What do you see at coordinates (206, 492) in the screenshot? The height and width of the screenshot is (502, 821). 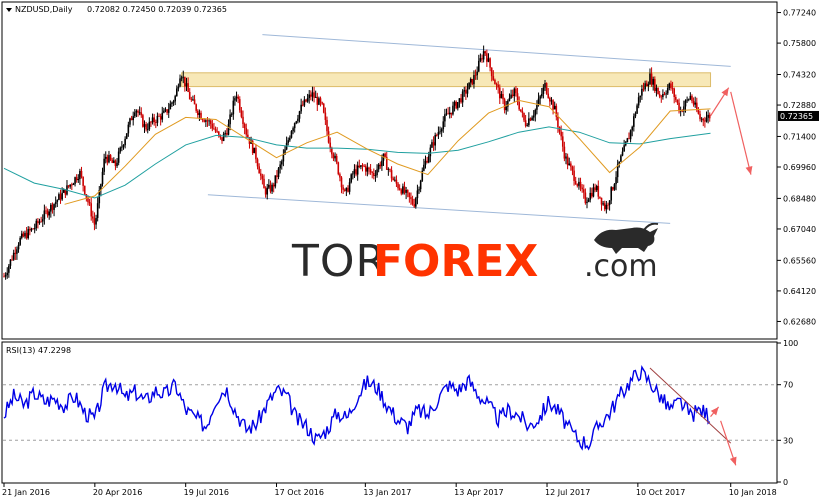 I see `time-tick-label: 19 Jul 2016` at bounding box center [206, 492].